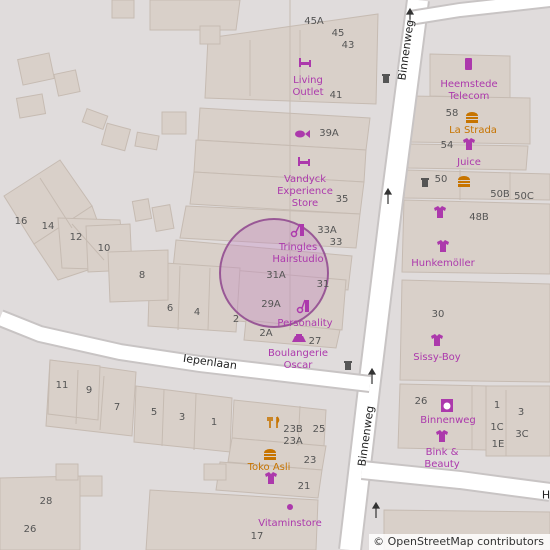  What do you see at coordinates (447, 421) in the screenshot?
I see `poi-label-binnenweg-shop: Binnenweg` at bounding box center [447, 421].